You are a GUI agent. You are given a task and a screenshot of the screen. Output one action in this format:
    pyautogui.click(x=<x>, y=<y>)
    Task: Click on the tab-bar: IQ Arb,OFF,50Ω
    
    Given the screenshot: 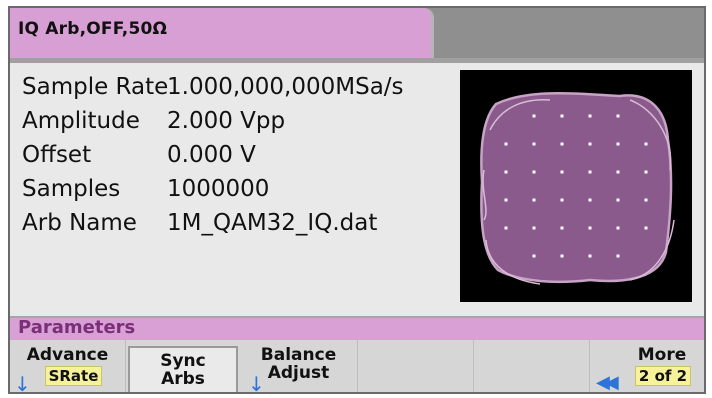 What is the action you would take?
    pyautogui.click(x=357, y=34)
    